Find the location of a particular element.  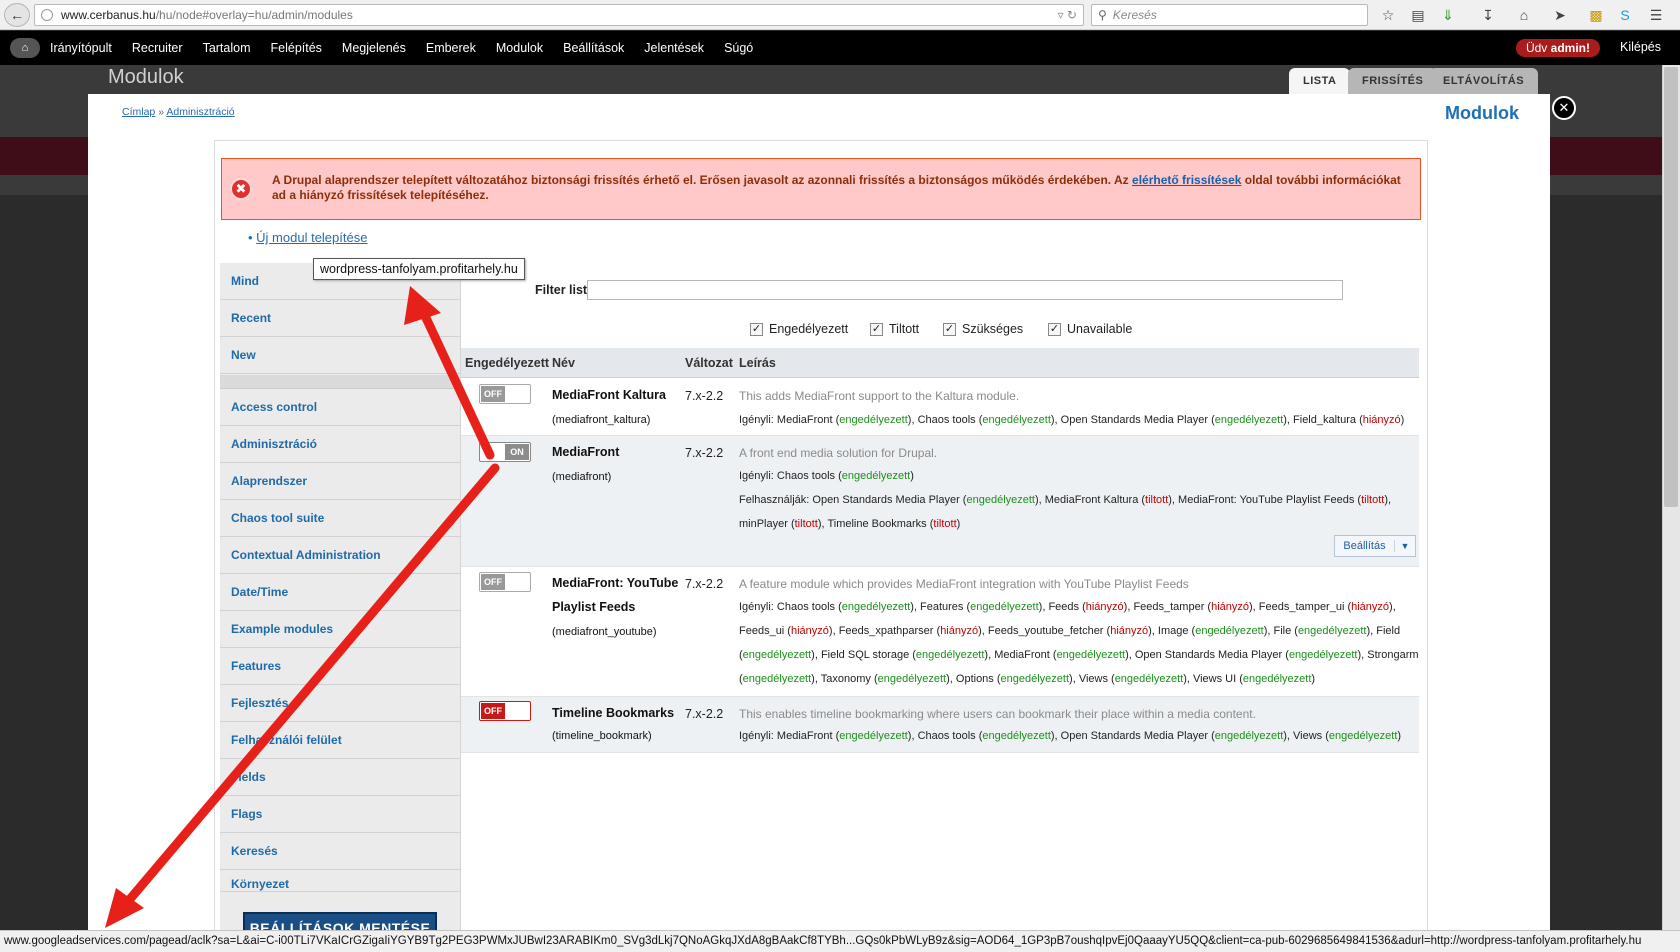

menu-item-modules: Modulok is located at coordinates (519, 48).